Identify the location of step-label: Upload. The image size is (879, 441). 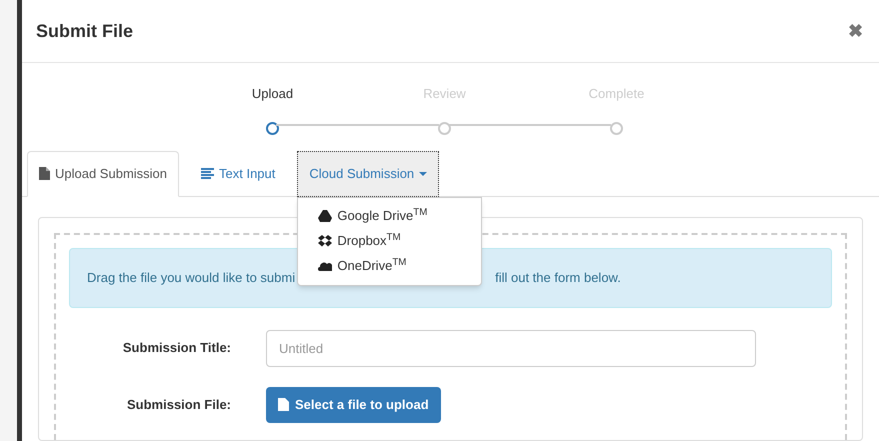
(273, 94).